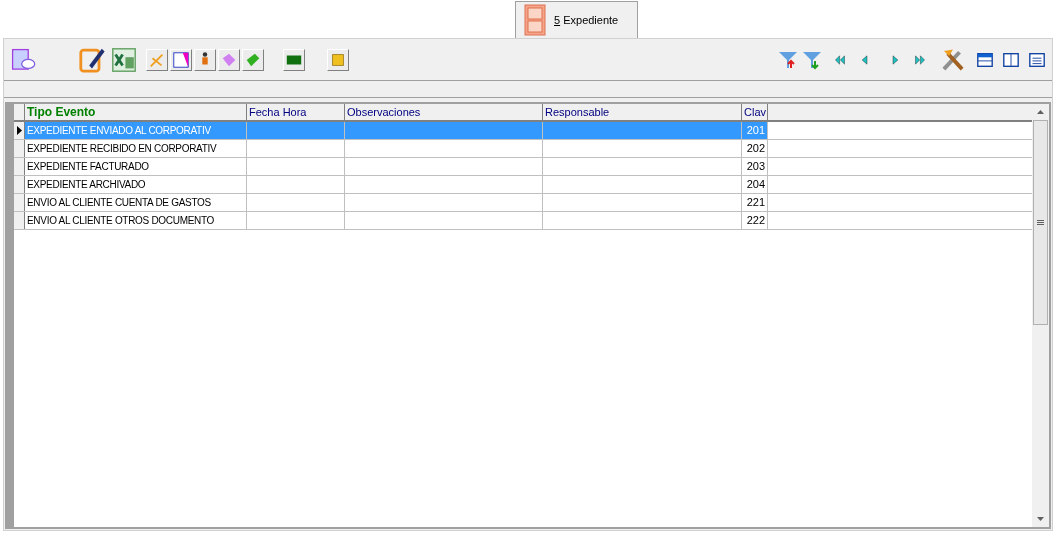  I want to click on table-cell: 201, so click(755, 130).